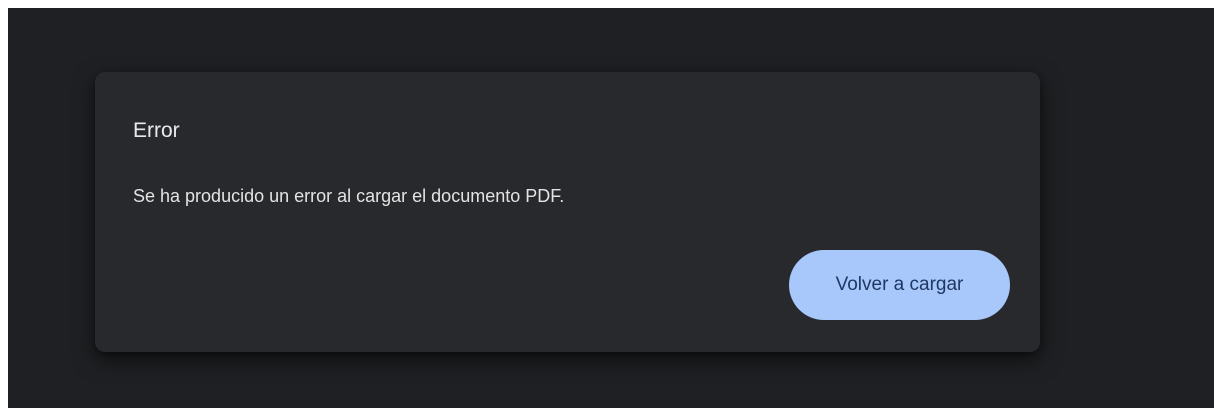  Describe the element at coordinates (899, 285) in the screenshot. I see `reload-button: Volver a cargar` at that location.